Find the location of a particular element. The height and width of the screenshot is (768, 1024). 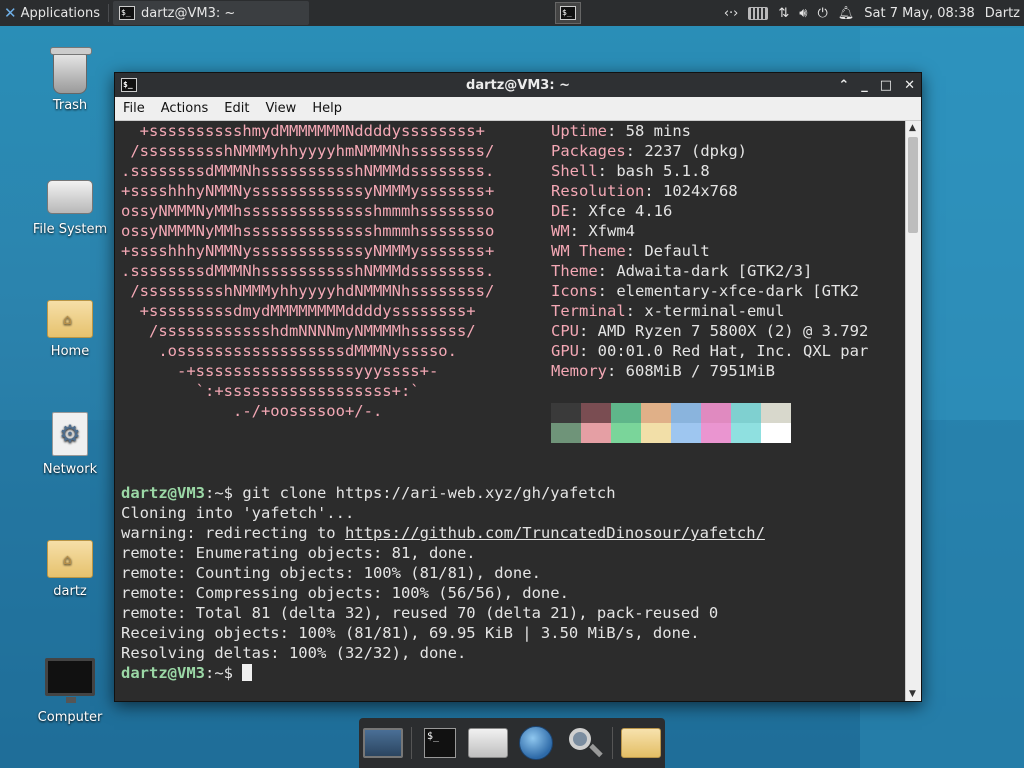

workspace-switcher: $_ is located at coordinates (568, 13).